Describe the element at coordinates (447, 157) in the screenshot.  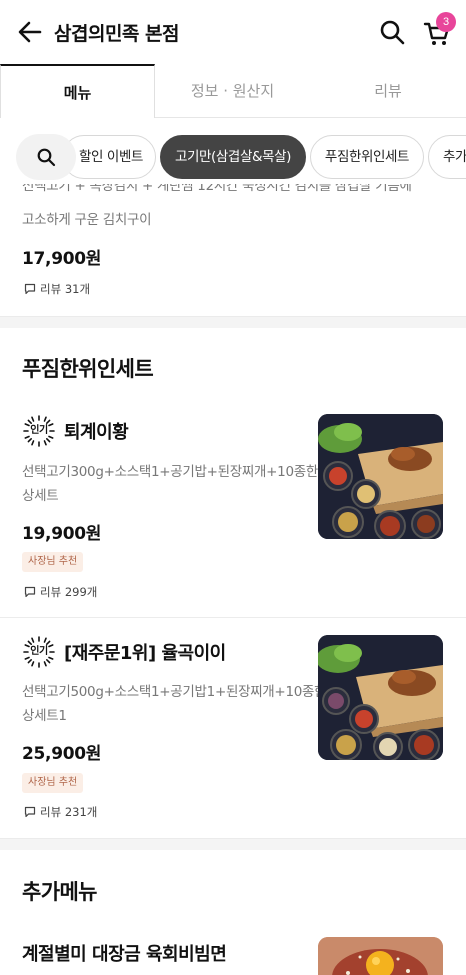
I see `chip-additional: 추가` at that location.